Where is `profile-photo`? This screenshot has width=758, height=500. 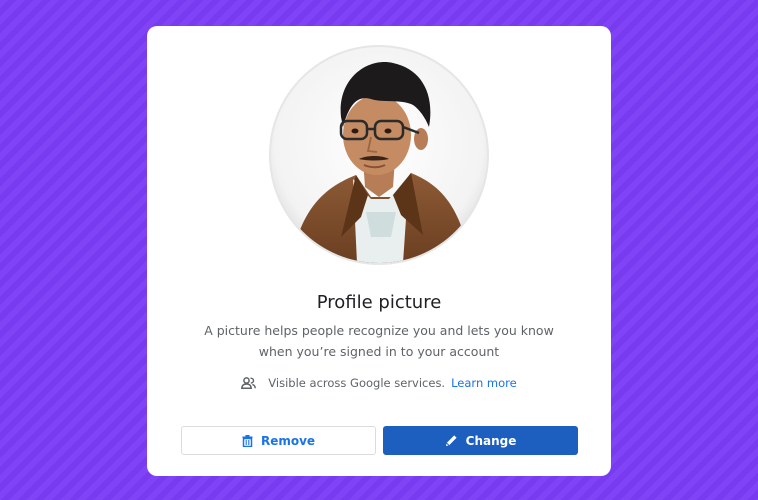
profile-photo is located at coordinates (379, 155).